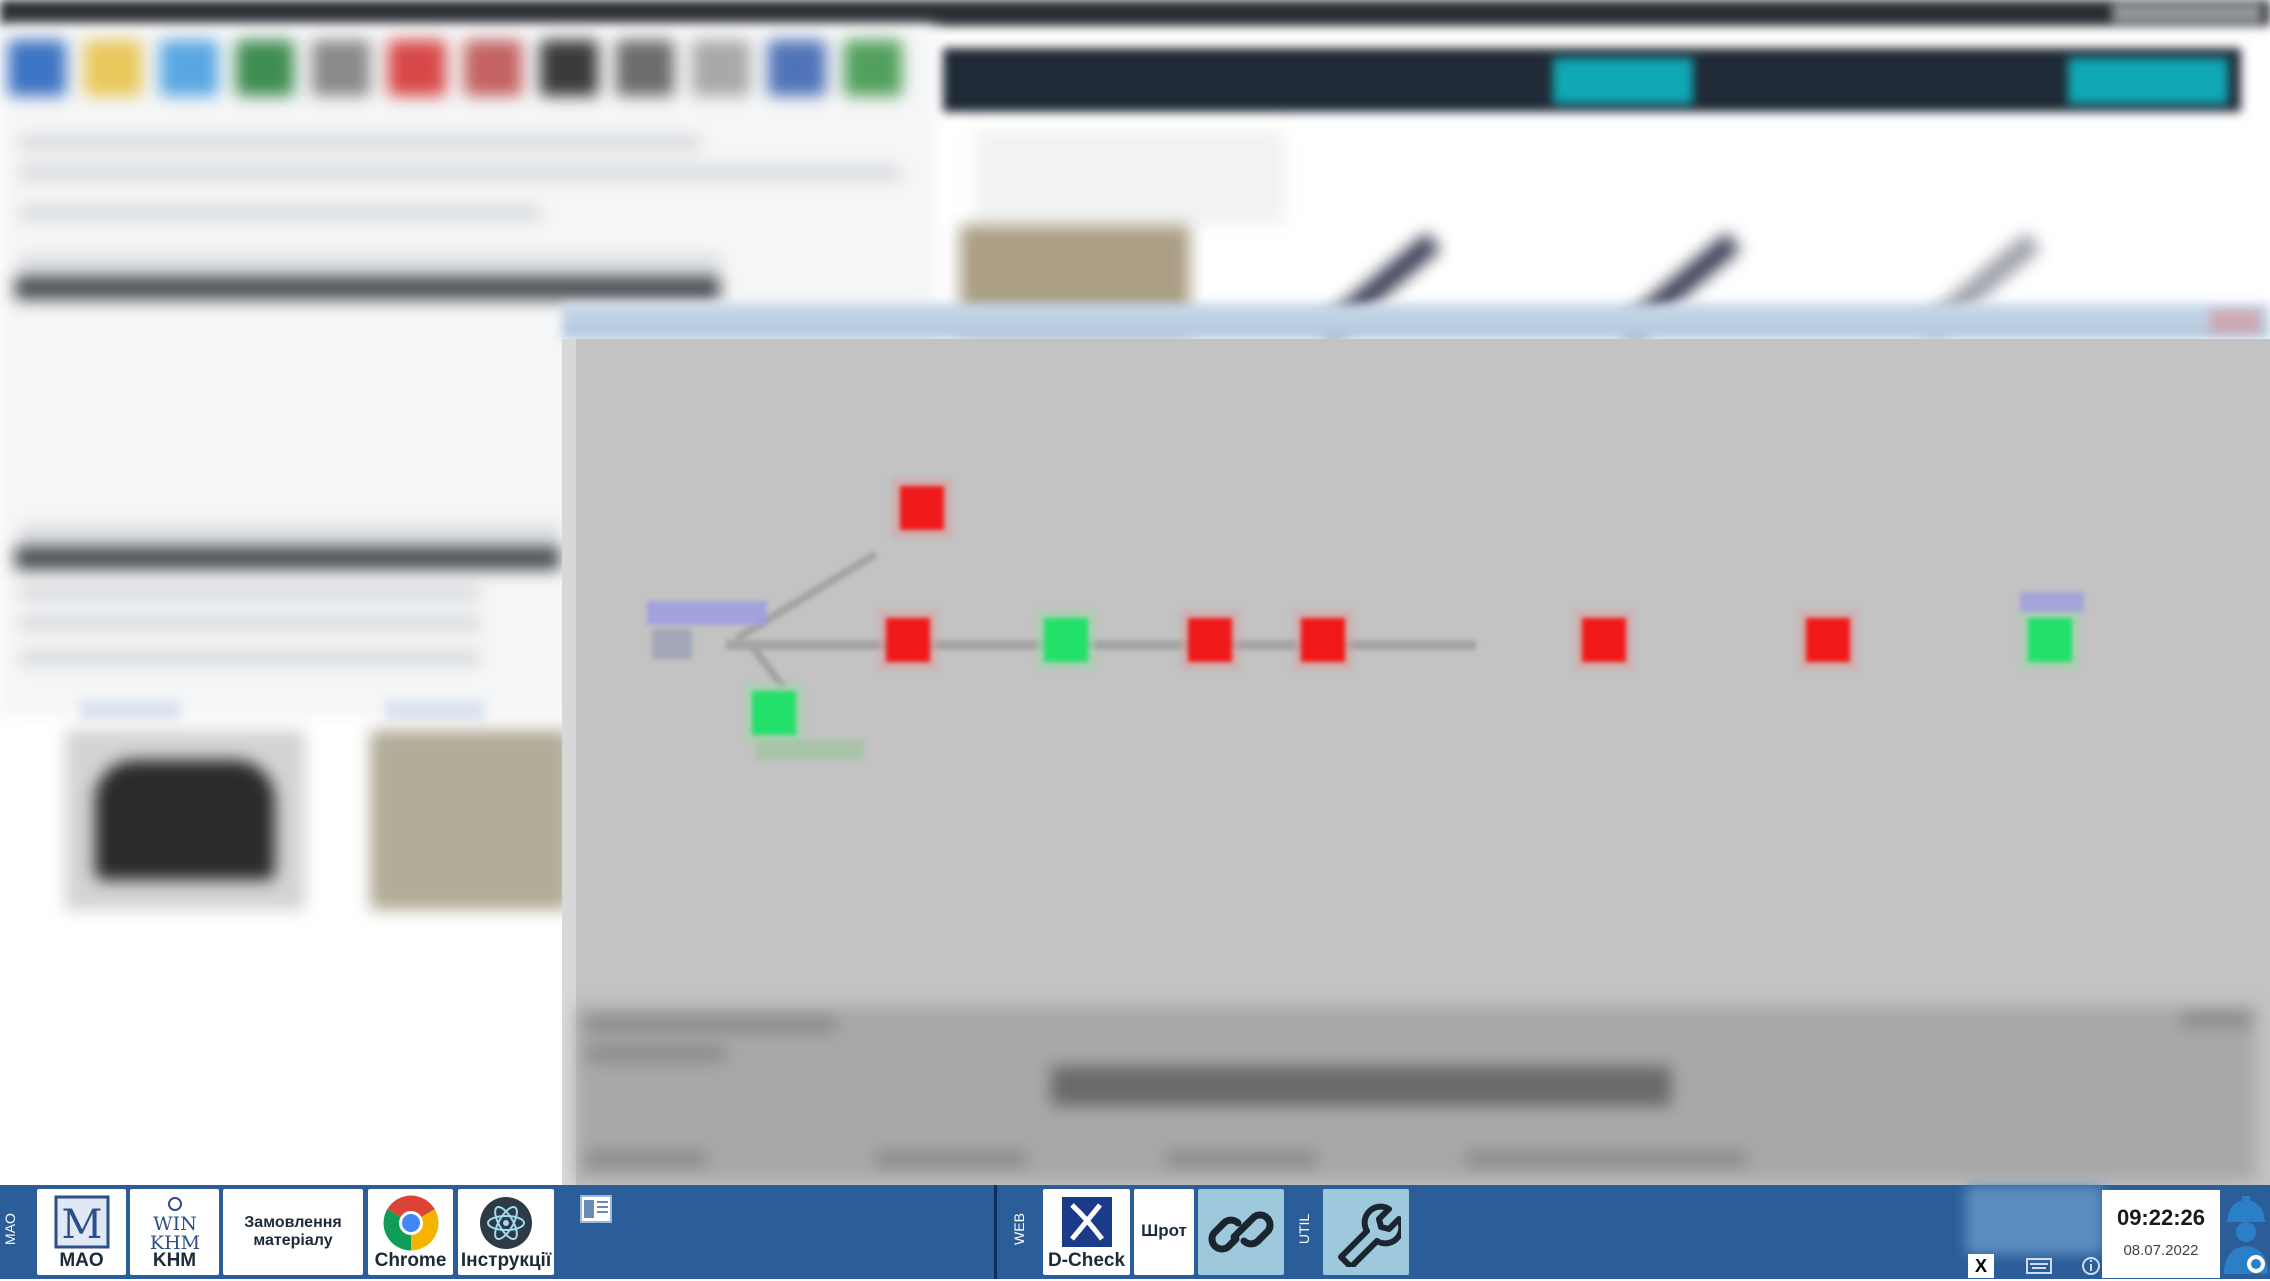 The width and height of the screenshot is (2270, 1281). I want to click on dcheck-button: D-Check, so click(1086, 1232).